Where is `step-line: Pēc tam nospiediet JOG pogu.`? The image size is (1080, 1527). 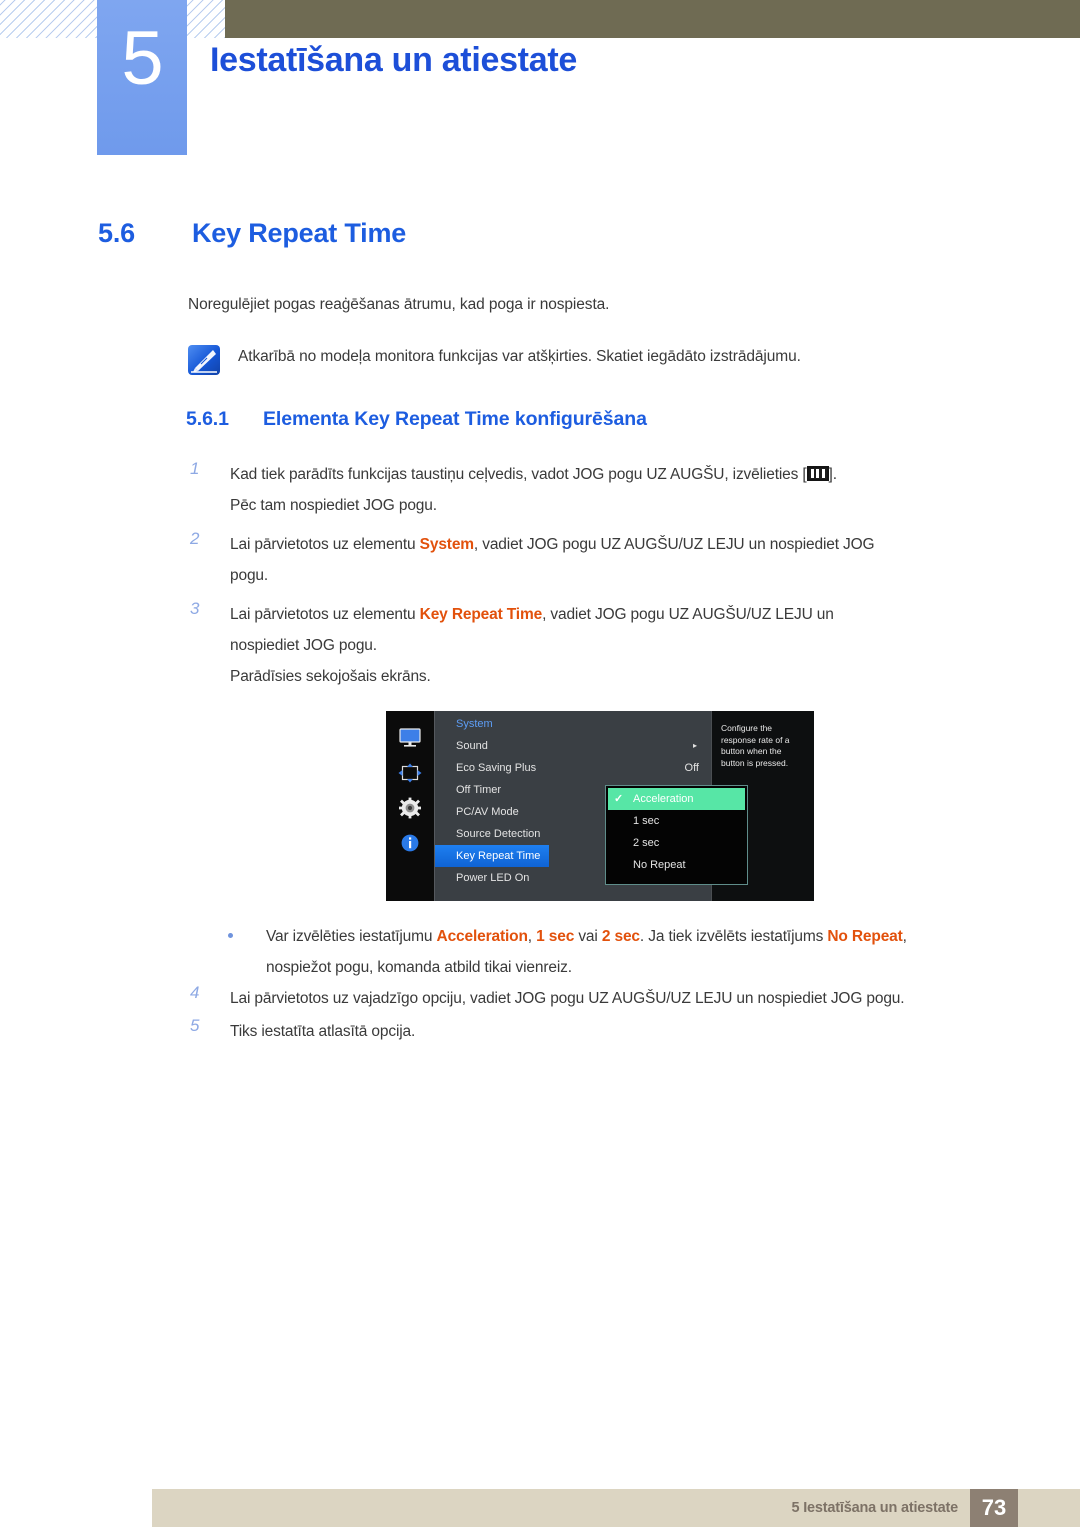
step-line: Pēc tam nospiediet JOG pogu. is located at coordinates (333, 505).